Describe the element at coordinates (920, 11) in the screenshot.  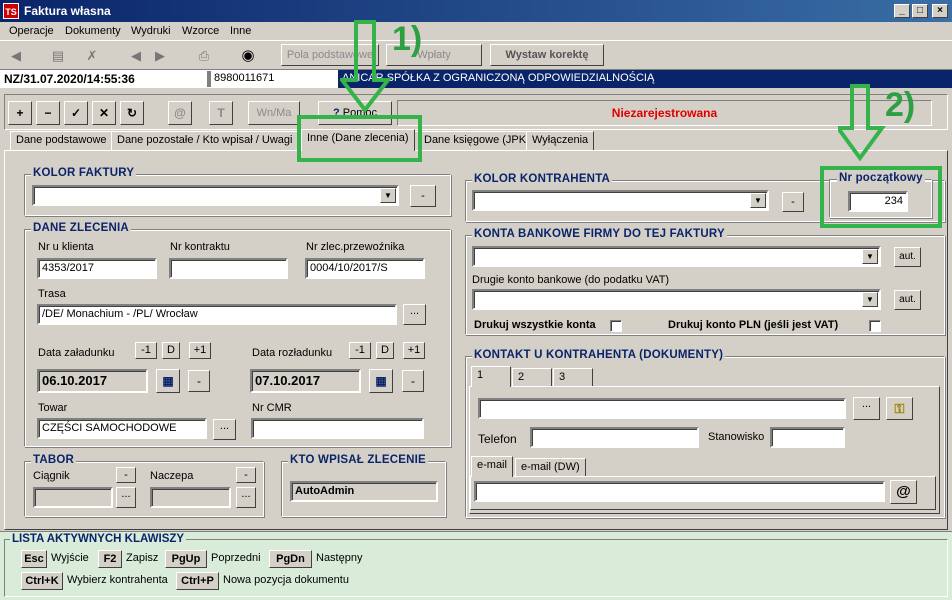
I see `maximize-button: □` at that location.